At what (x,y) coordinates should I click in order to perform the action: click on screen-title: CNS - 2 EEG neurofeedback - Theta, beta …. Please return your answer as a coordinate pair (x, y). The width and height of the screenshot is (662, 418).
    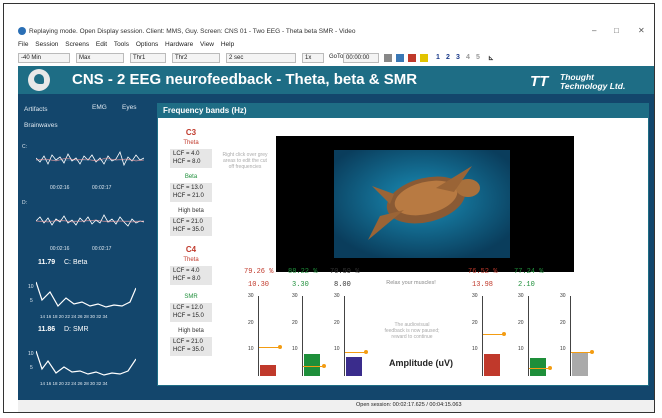
    Looking at the image, I should click on (245, 79).